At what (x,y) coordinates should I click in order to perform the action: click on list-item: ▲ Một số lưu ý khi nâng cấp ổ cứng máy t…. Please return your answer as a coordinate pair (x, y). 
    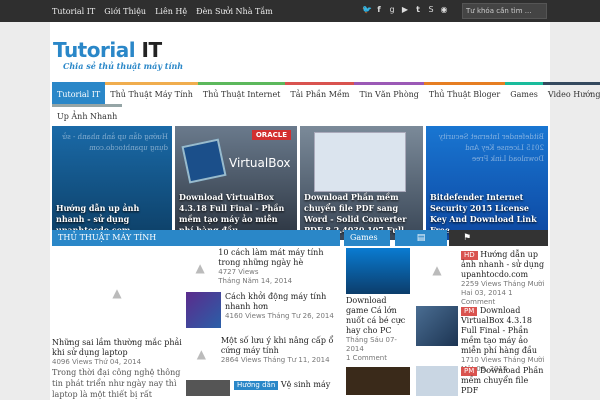
    Looking at the image, I should click on (264, 358).